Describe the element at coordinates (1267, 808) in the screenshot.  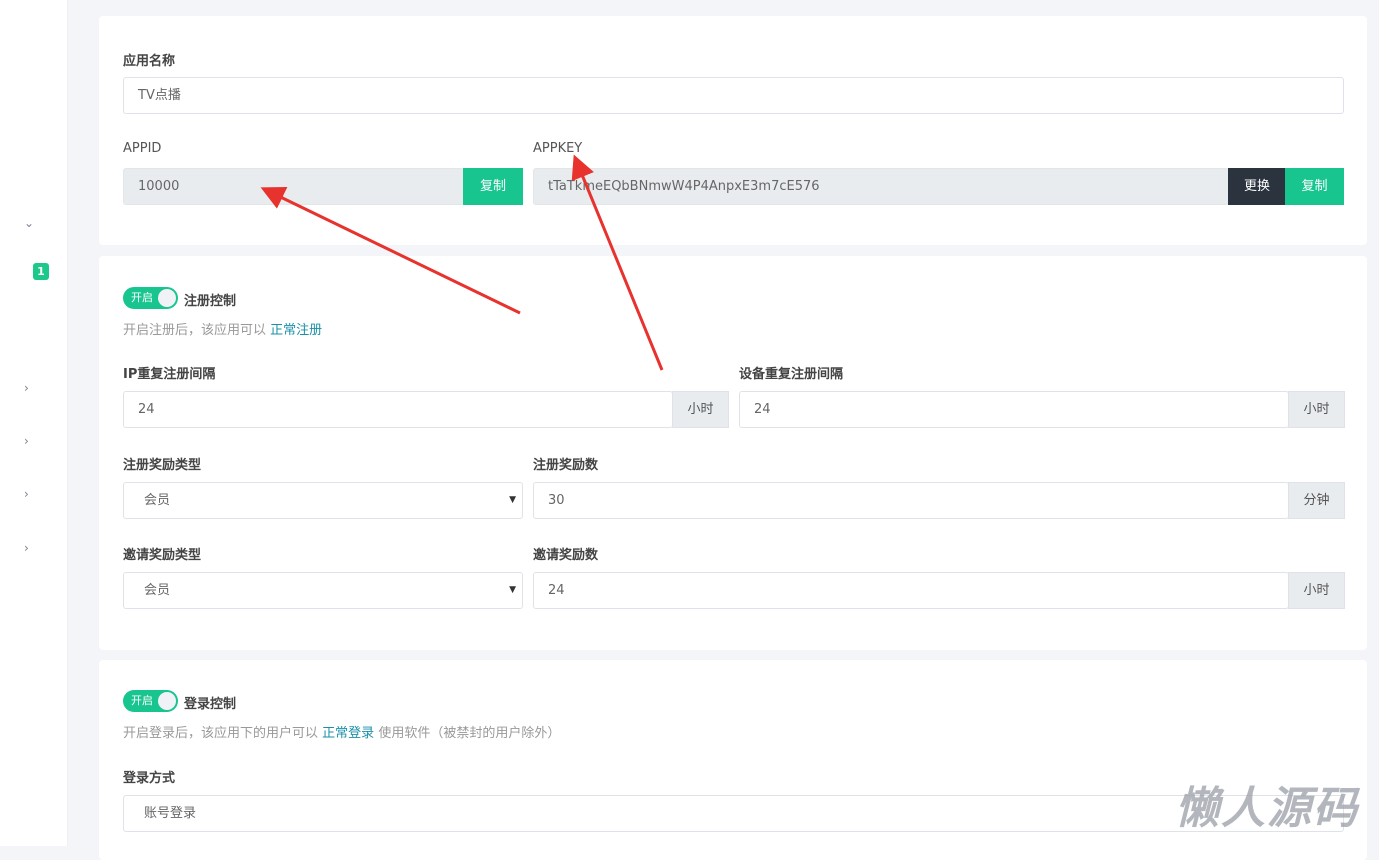
I see `watermark: 懒人源码` at that location.